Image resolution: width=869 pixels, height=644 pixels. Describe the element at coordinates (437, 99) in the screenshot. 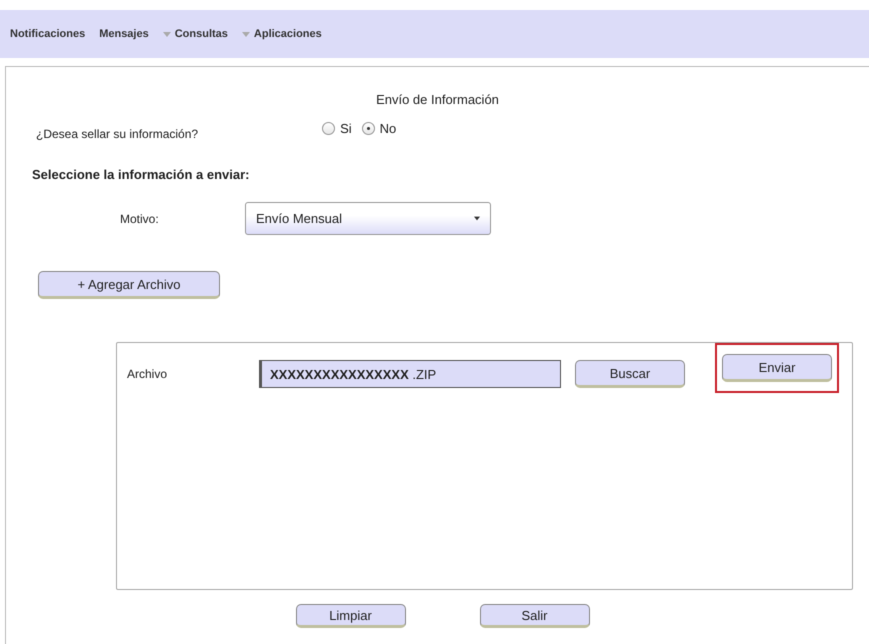

I see `form-title: Envío de Información` at that location.